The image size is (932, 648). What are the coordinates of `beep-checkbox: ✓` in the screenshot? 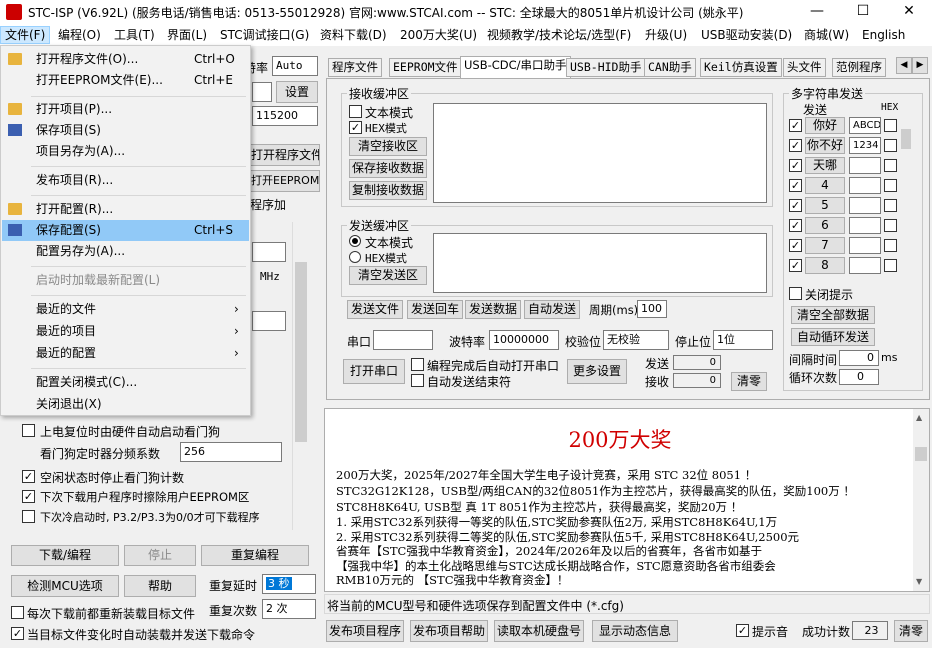 It's located at (742, 630).